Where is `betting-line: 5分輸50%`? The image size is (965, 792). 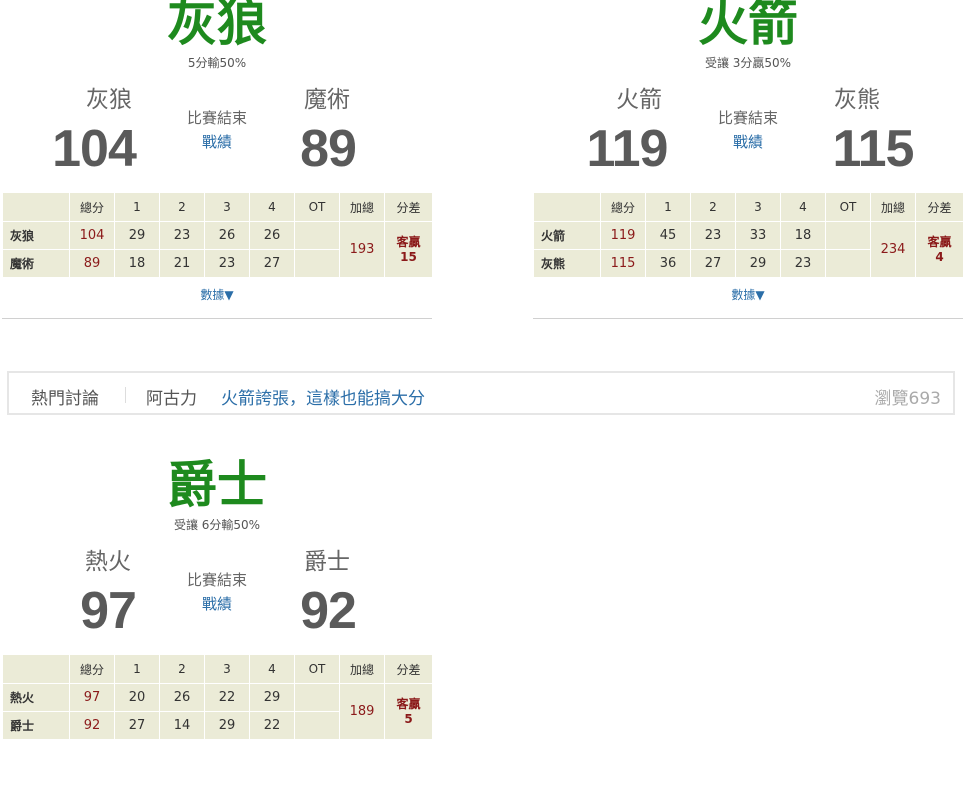 betting-line: 5分輸50% is located at coordinates (217, 63).